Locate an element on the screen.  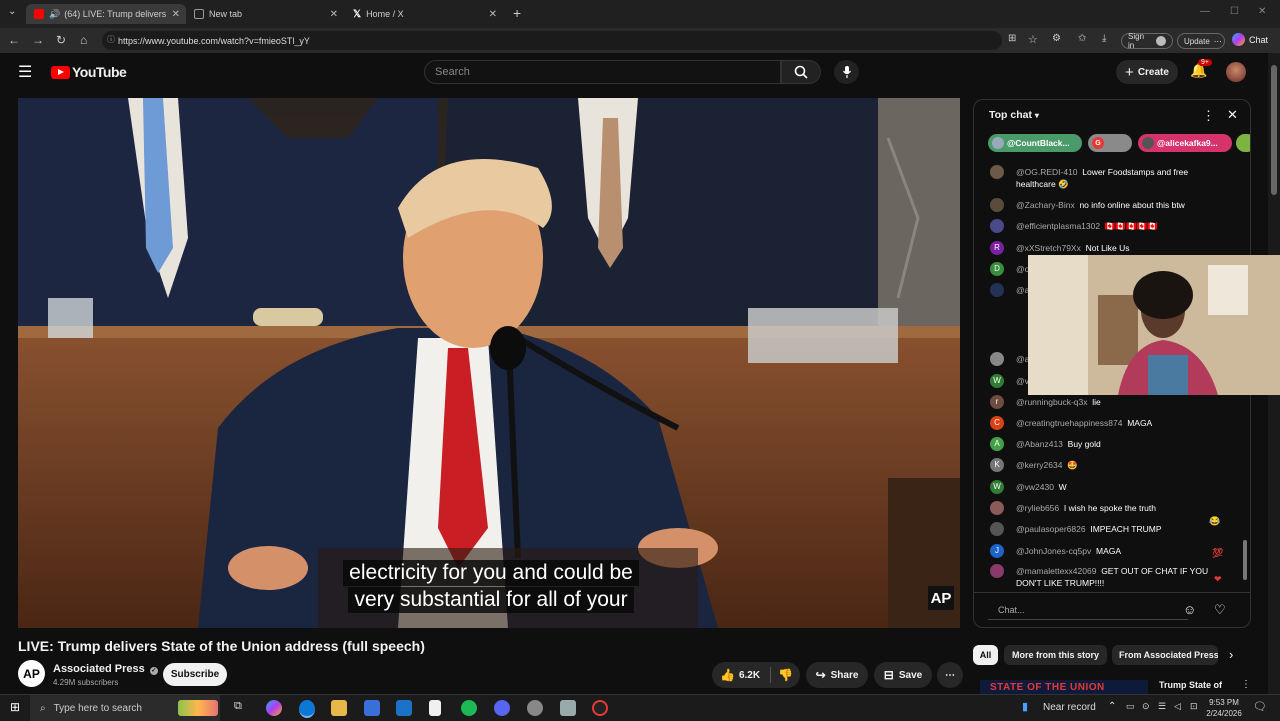
chat-author: @JohnJones-cq5pv is located at coordinates (1053, 551).